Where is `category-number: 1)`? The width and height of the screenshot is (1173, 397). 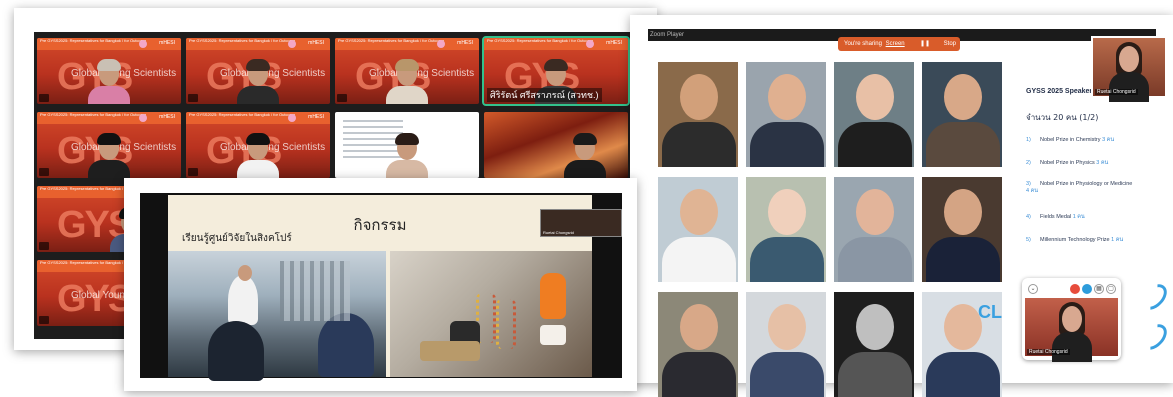
category-number: 1) is located at coordinates (1028, 140).